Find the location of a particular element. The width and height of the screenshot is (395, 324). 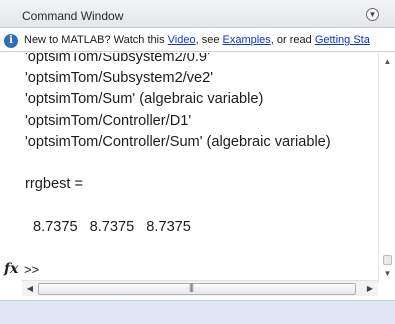

output-line: 'optsimTom/Sum' (algebraic variable) is located at coordinates (144, 99).